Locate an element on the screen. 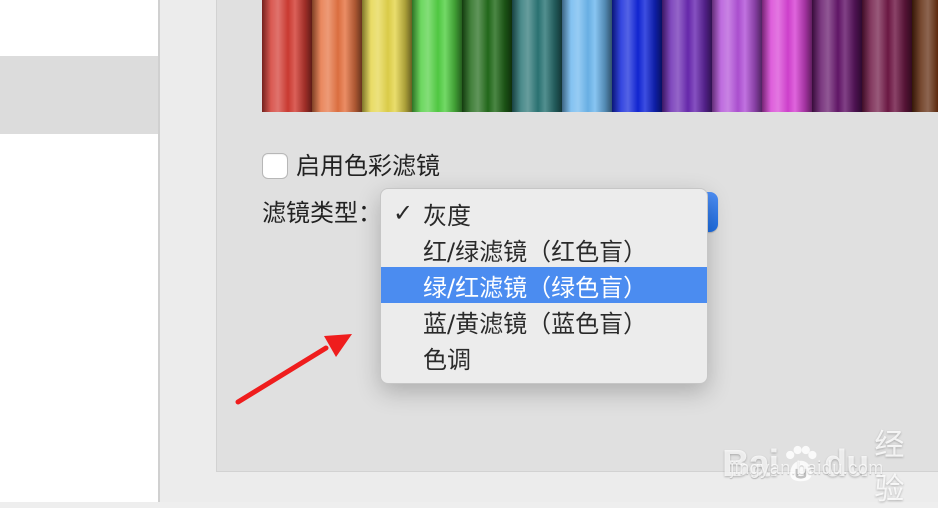 The height and width of the screenshot is (508, 938). sidebar-selected-item is located at coordinates (79, 95).